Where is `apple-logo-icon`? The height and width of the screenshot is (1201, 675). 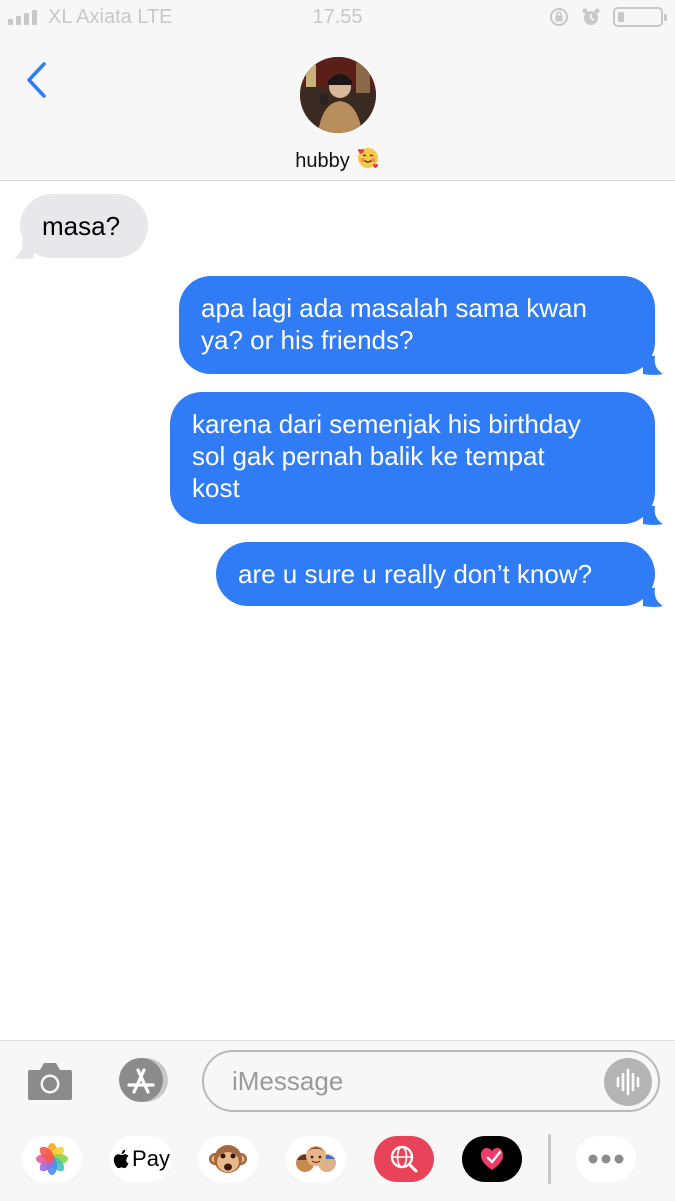
apple-logo-icon is located at coordinates (121, 1159).